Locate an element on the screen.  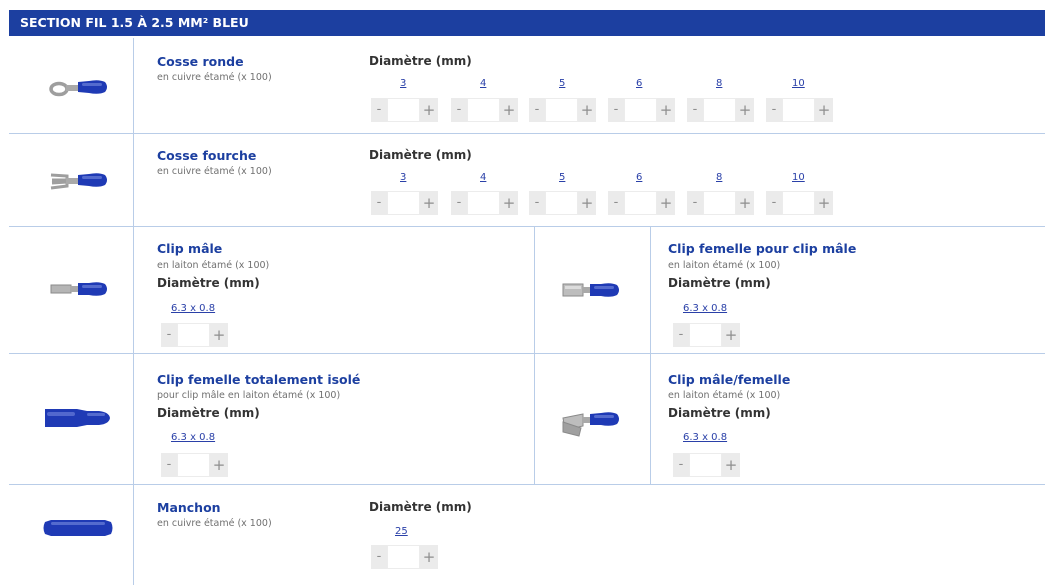
product-title: Cosse fourche is located at coordinates (207, 155).